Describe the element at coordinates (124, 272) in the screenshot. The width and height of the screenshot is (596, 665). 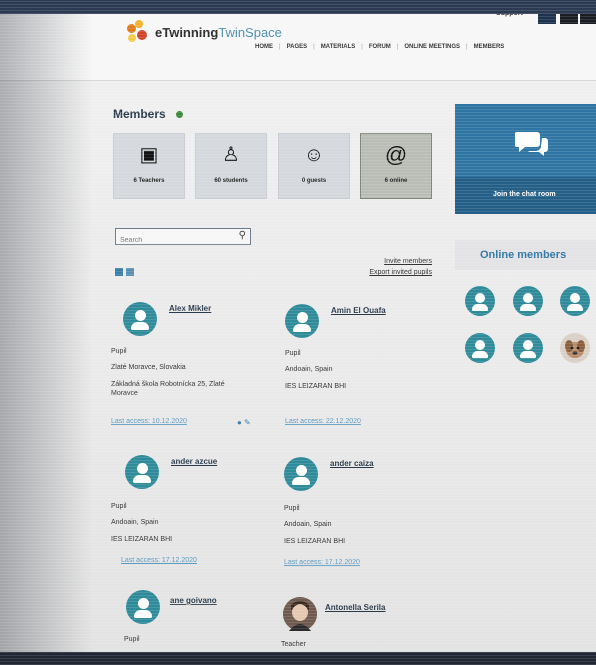
I see `view-toggle` at that location.